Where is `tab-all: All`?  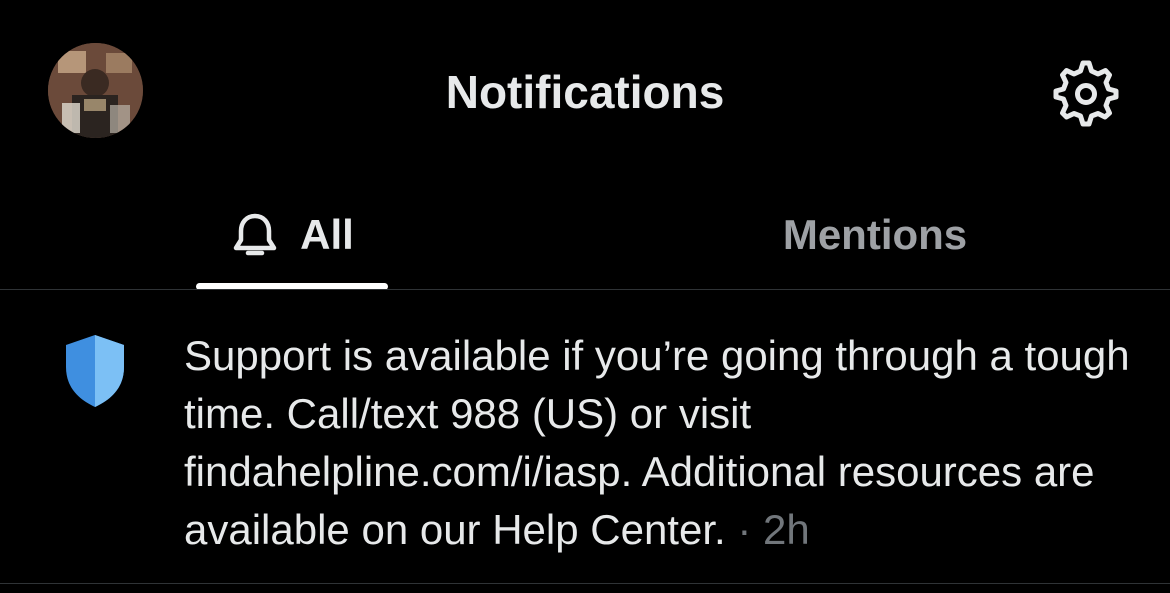
tab-all: All is located at coordinates (292, 235).